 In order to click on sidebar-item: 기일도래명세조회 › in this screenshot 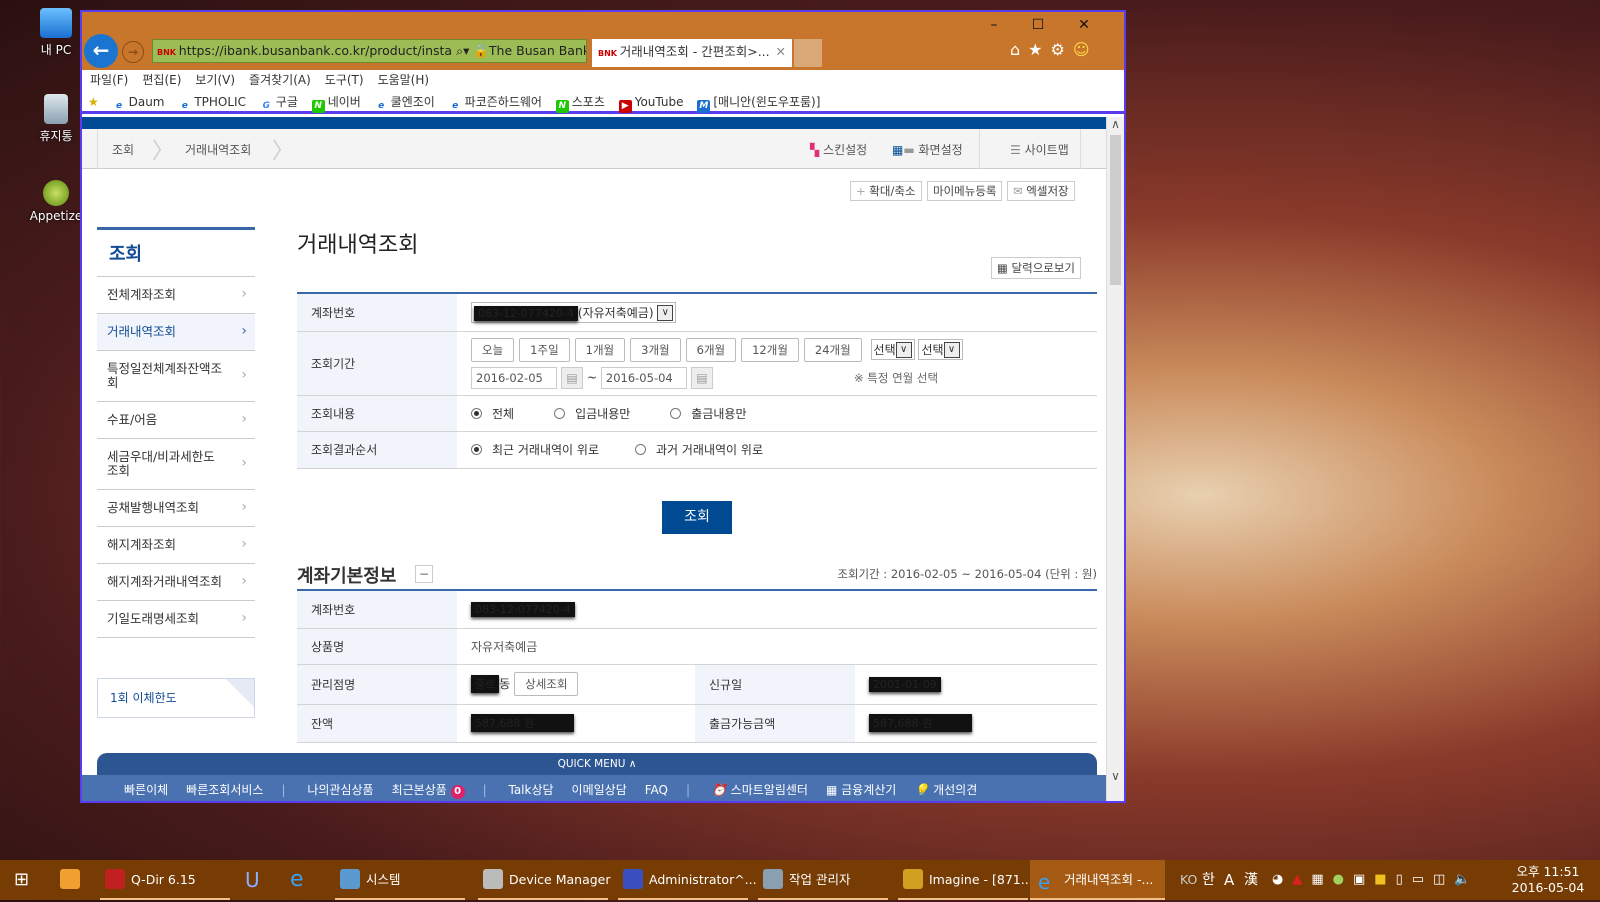, I will do `click(176, 619)`.